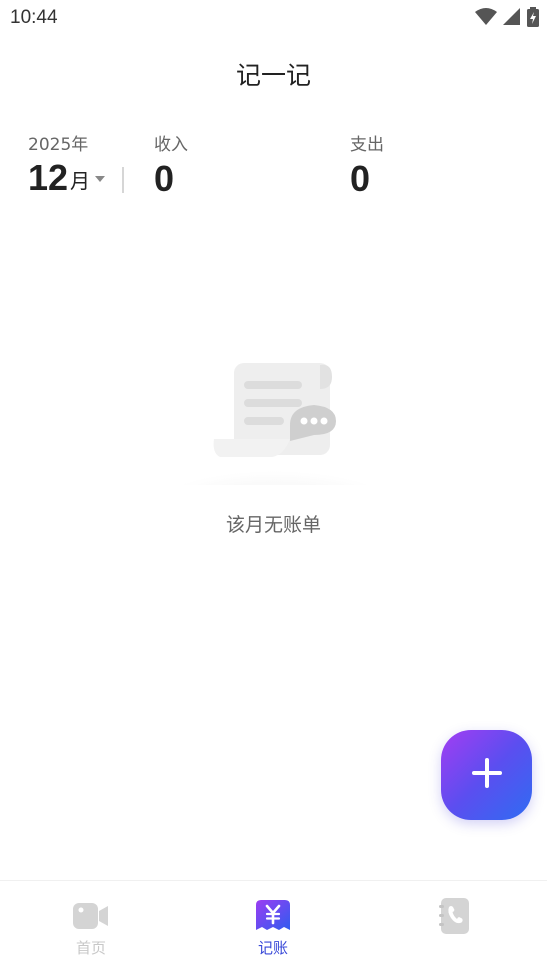 The image size is (547, 972). What do you see at coordinates (533, 19) in the screenshot?
I see `battery-icon` at bounding box center [533, 19].